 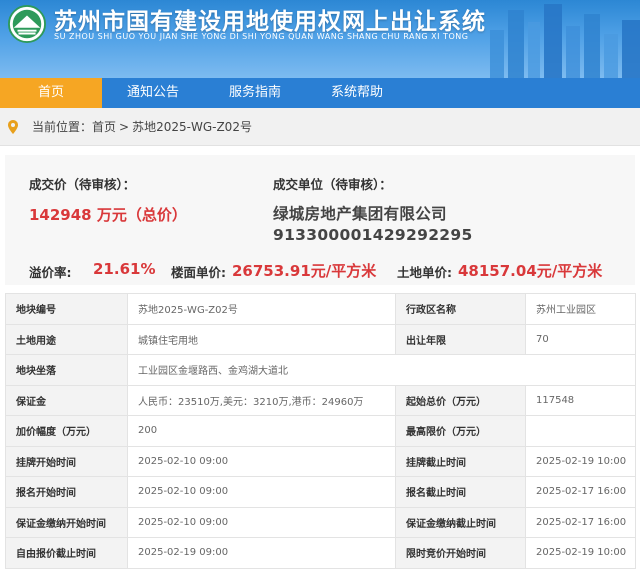 What do you see at coordinates (66, 309) in the screenshot?
I see `parcel-no-label: 地块编号` at bounding box center [66, 309].